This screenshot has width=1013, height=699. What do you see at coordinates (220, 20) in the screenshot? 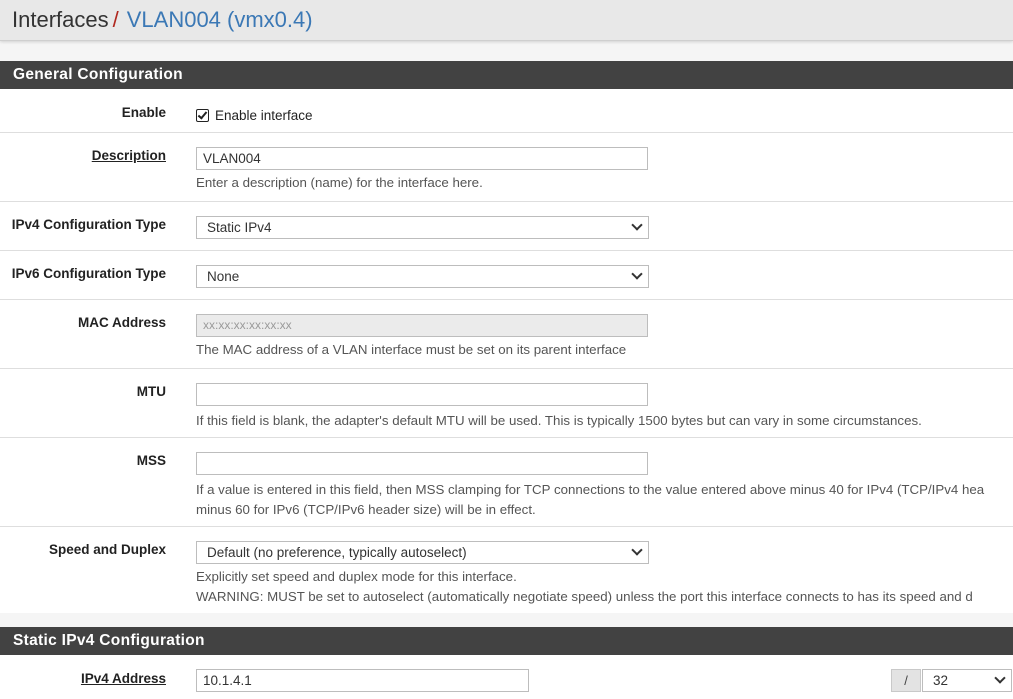
I see `breadcrumb-current: VLAN004 (vmx0.4)` at bounding box center [220, 20].